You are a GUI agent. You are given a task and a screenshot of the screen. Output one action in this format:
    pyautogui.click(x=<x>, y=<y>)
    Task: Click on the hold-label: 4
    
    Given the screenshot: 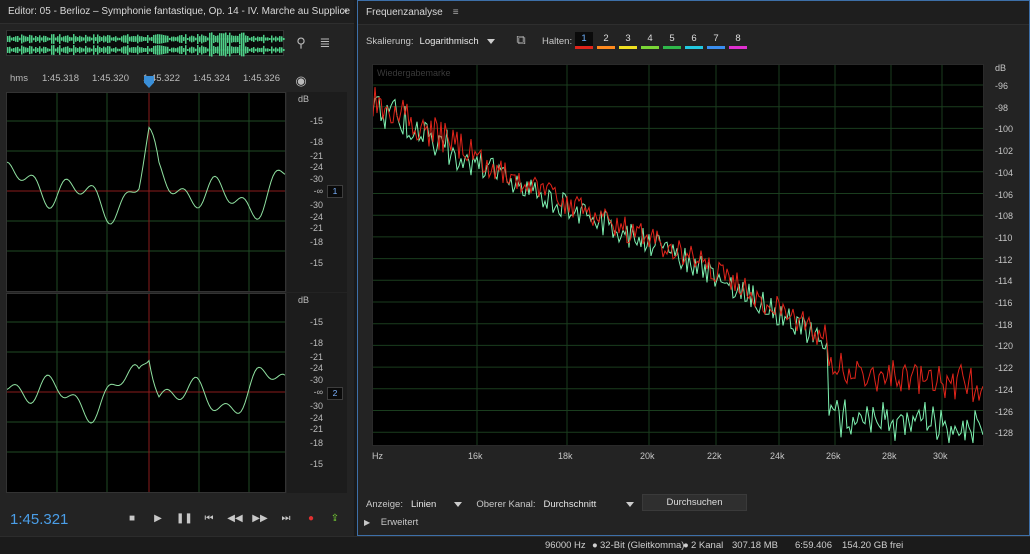 What is the action you would take?
    pyautogui.click(x=650, y=38)
    